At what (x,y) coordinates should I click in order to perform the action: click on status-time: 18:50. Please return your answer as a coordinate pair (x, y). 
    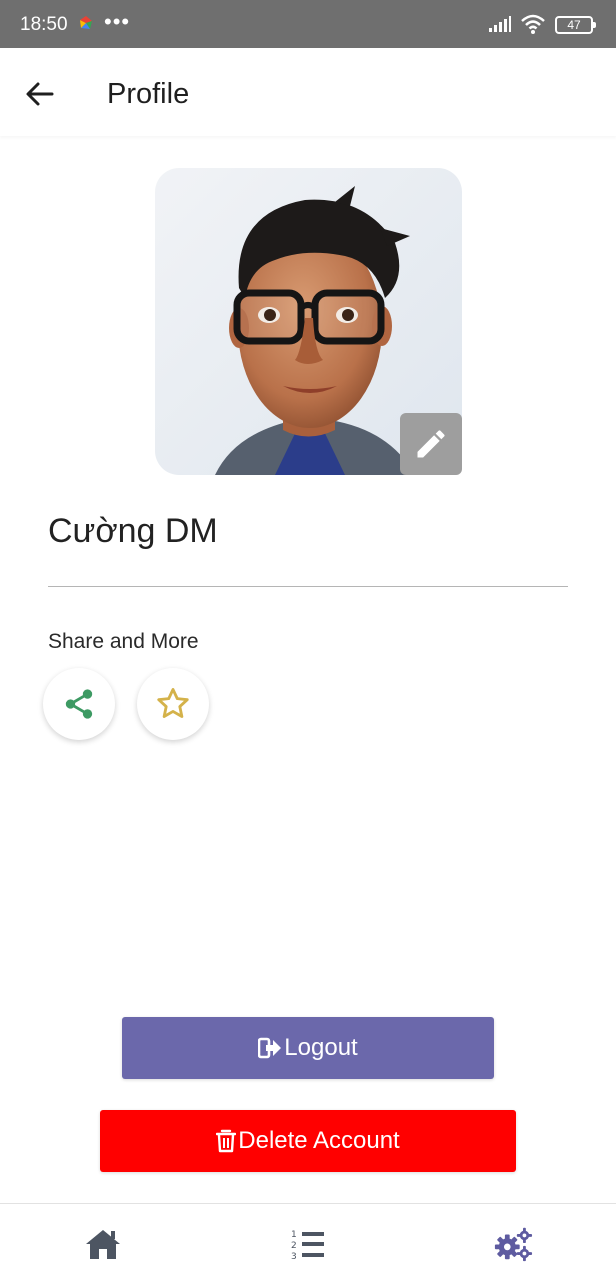
    Looking at the image, I should click on (44, 24).